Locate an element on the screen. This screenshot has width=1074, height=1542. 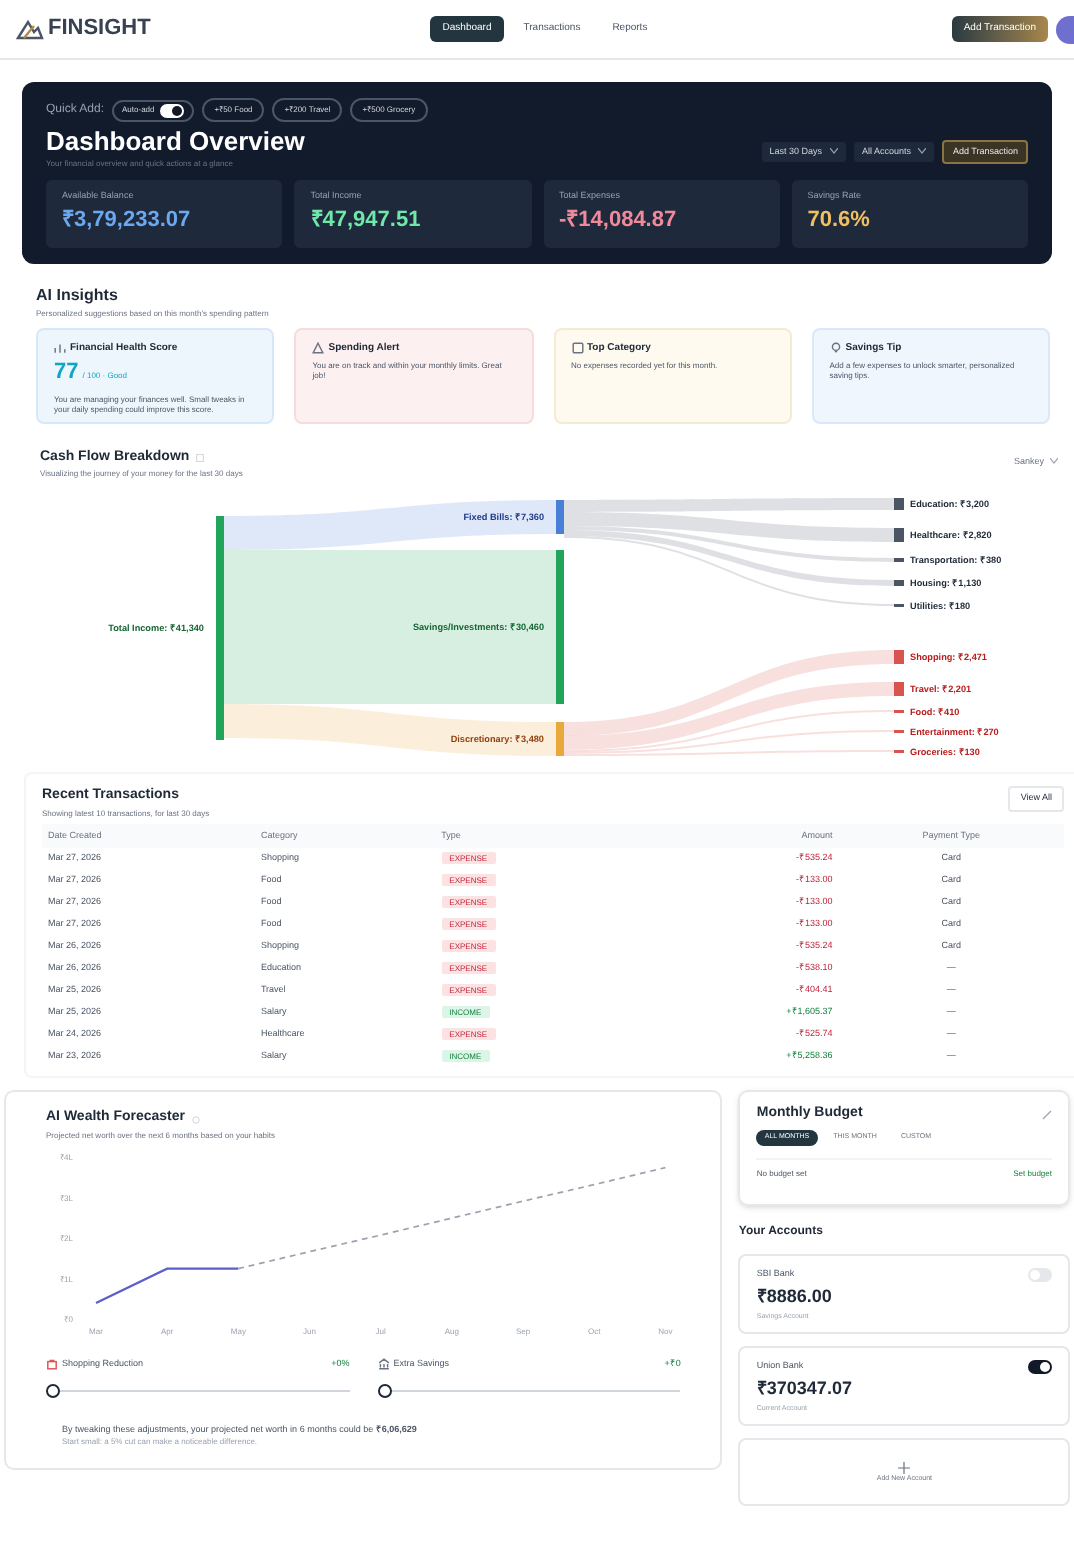
stat-value: ₹47,947.51 is located at coordinates (366, 221).